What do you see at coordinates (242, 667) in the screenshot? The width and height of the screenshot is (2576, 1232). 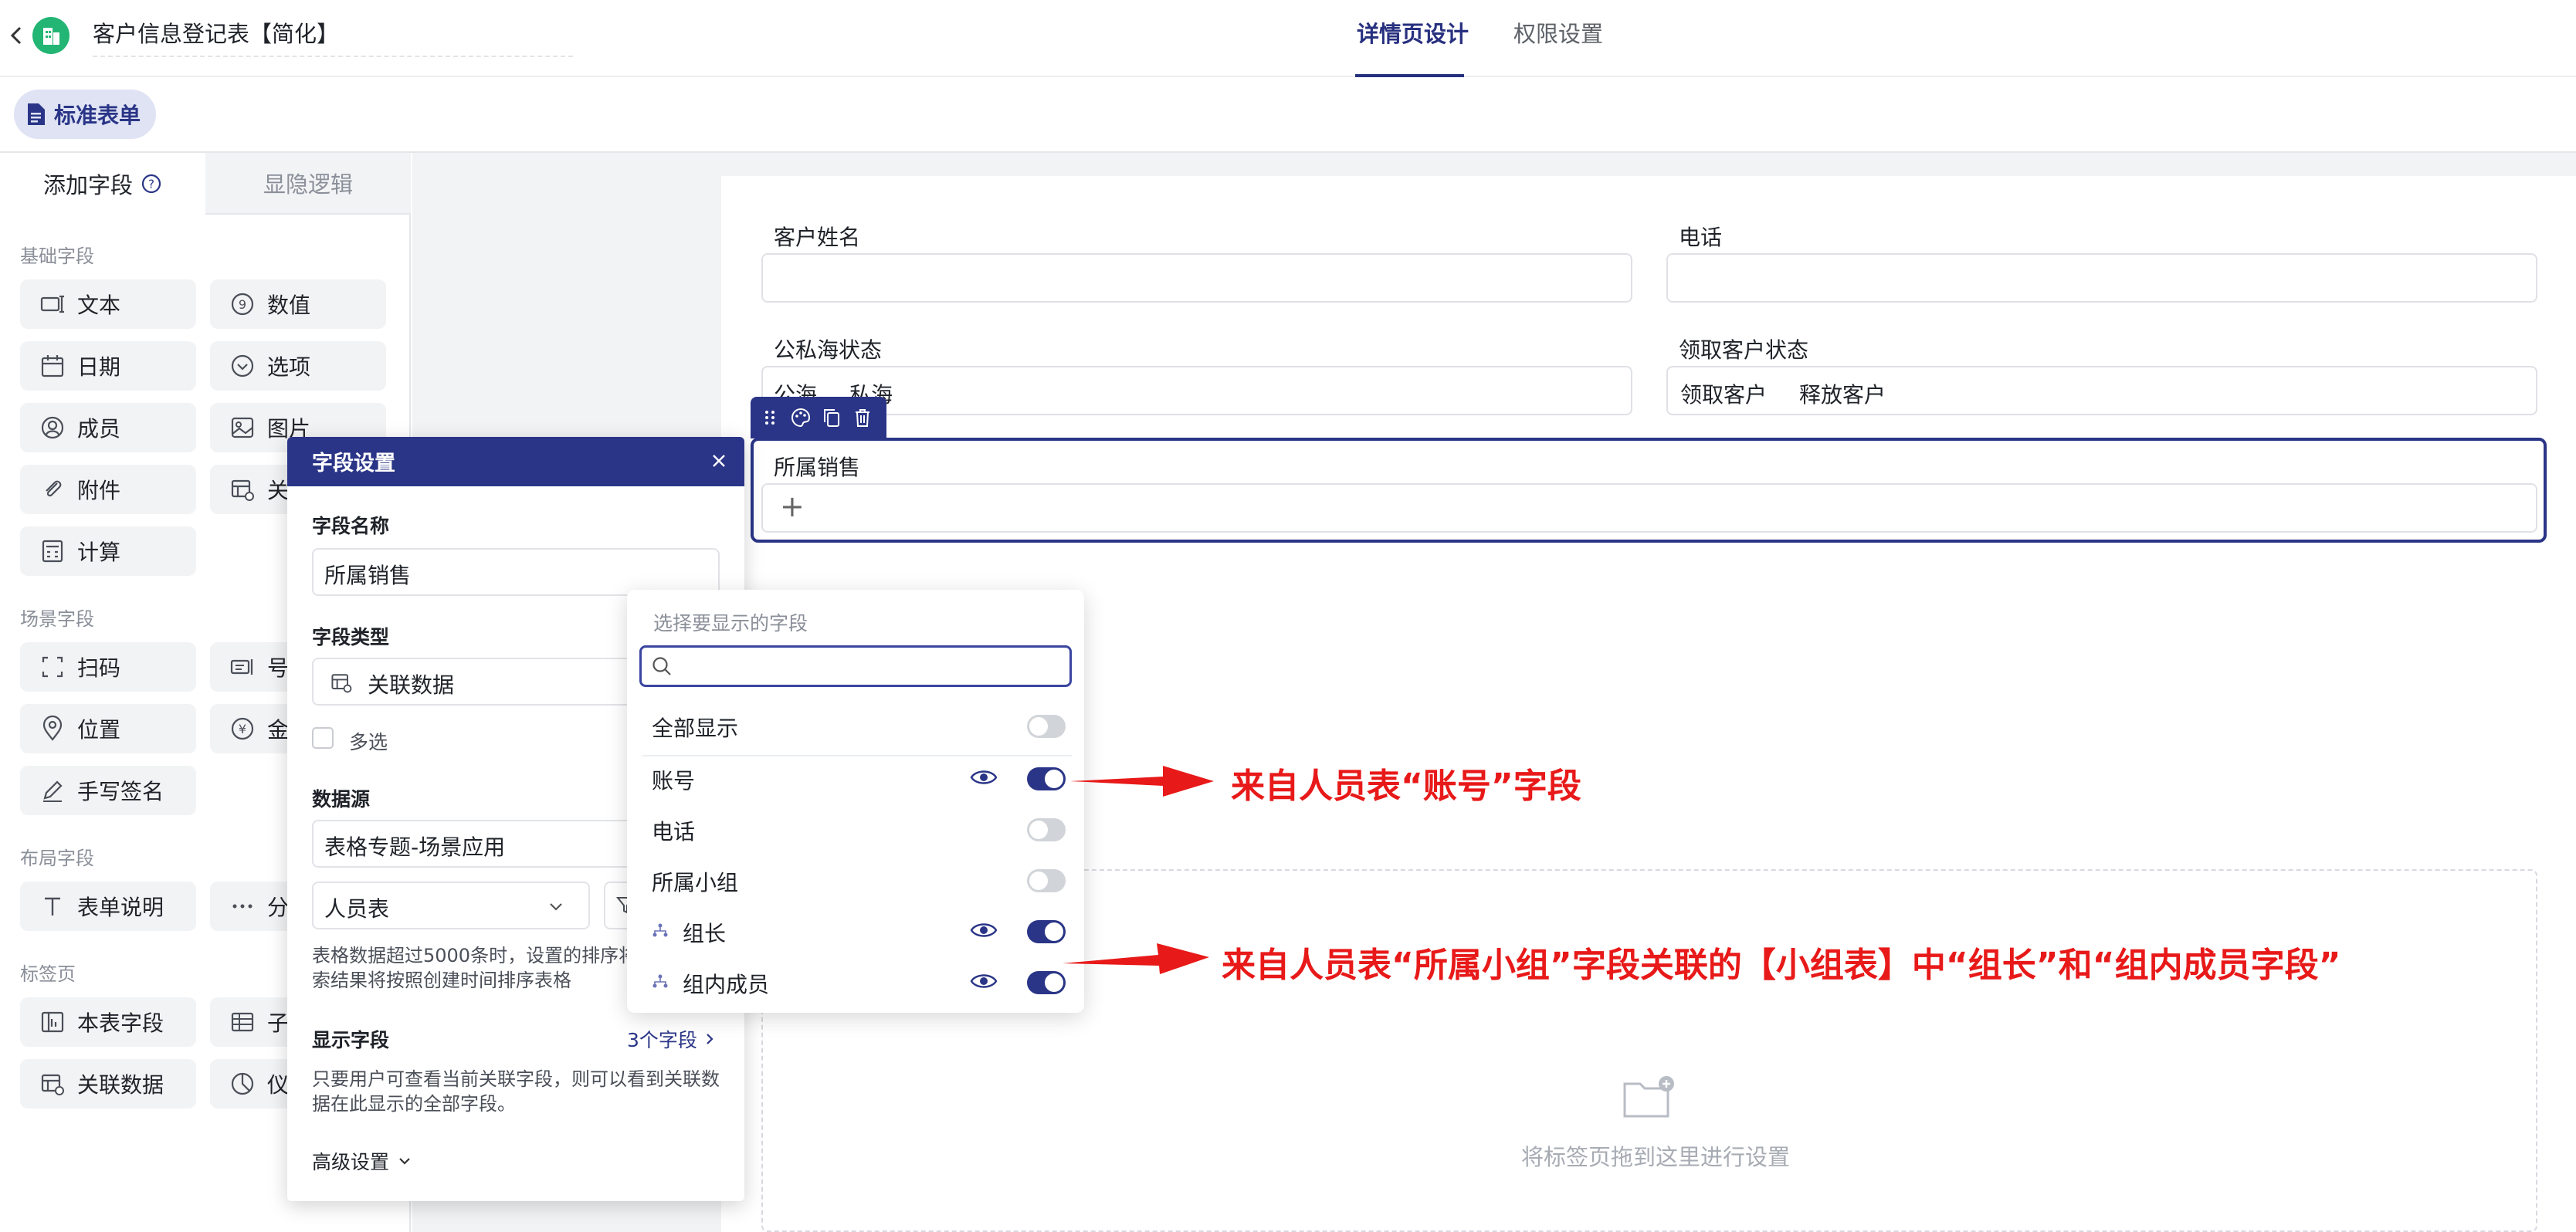 I see `serial-icon` at bounding box center [242, 667].